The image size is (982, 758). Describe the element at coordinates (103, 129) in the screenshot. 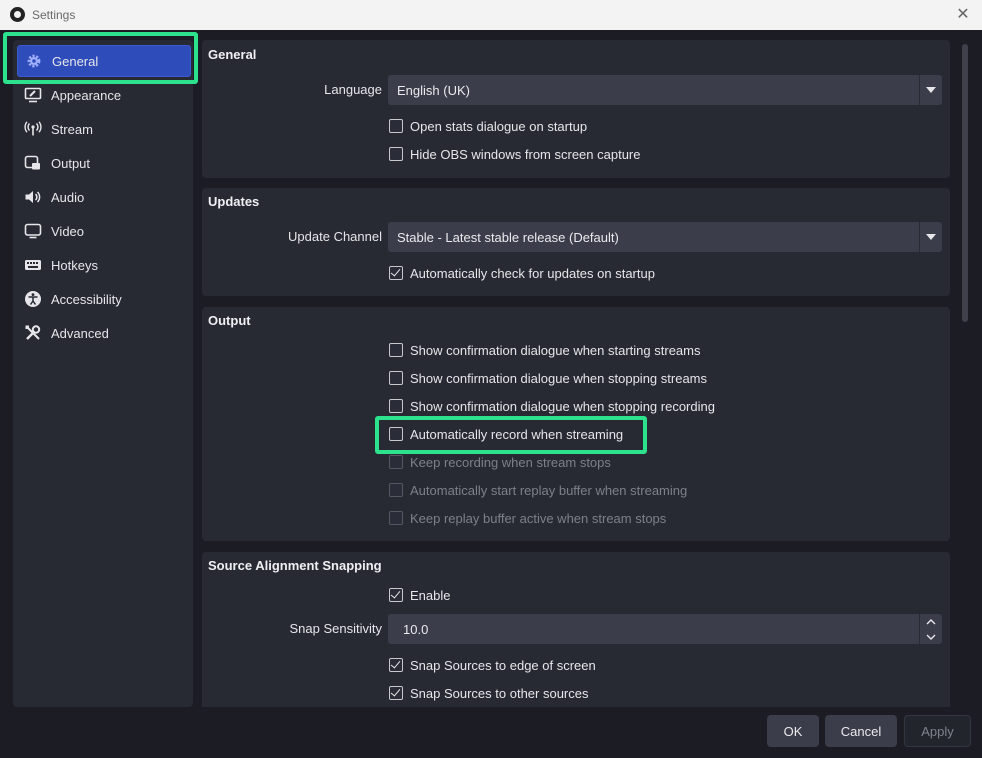

I see `sidebar-item-stream: Stream` at that location.